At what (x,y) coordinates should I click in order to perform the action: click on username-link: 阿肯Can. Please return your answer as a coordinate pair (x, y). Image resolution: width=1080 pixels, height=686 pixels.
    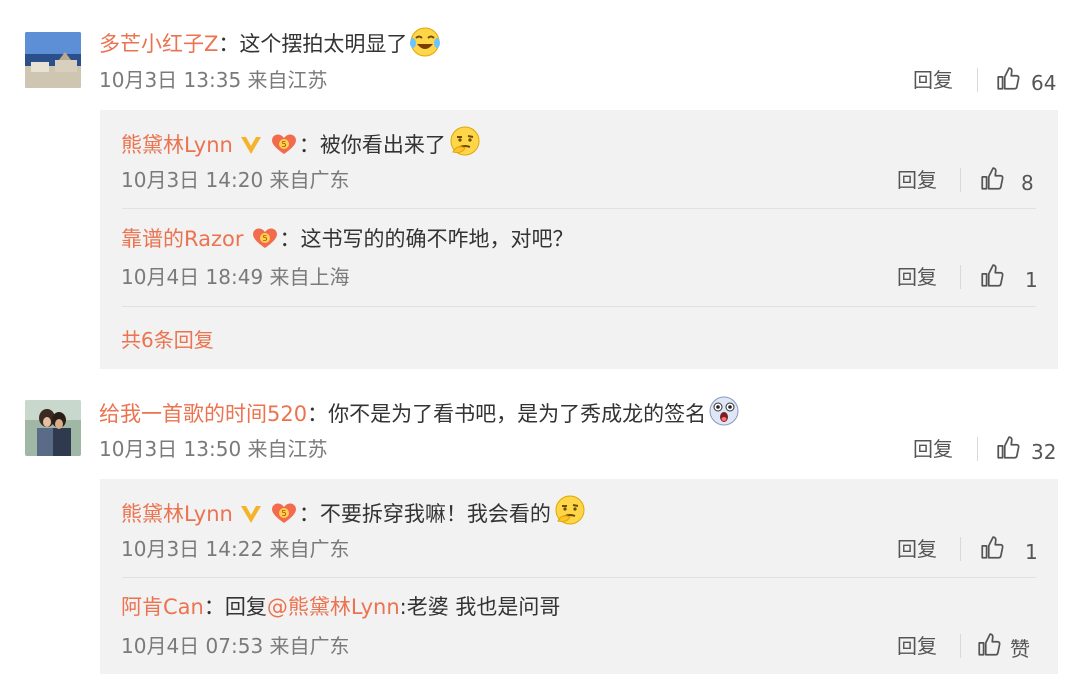
    Looking at the image, I should click on (162, 607).